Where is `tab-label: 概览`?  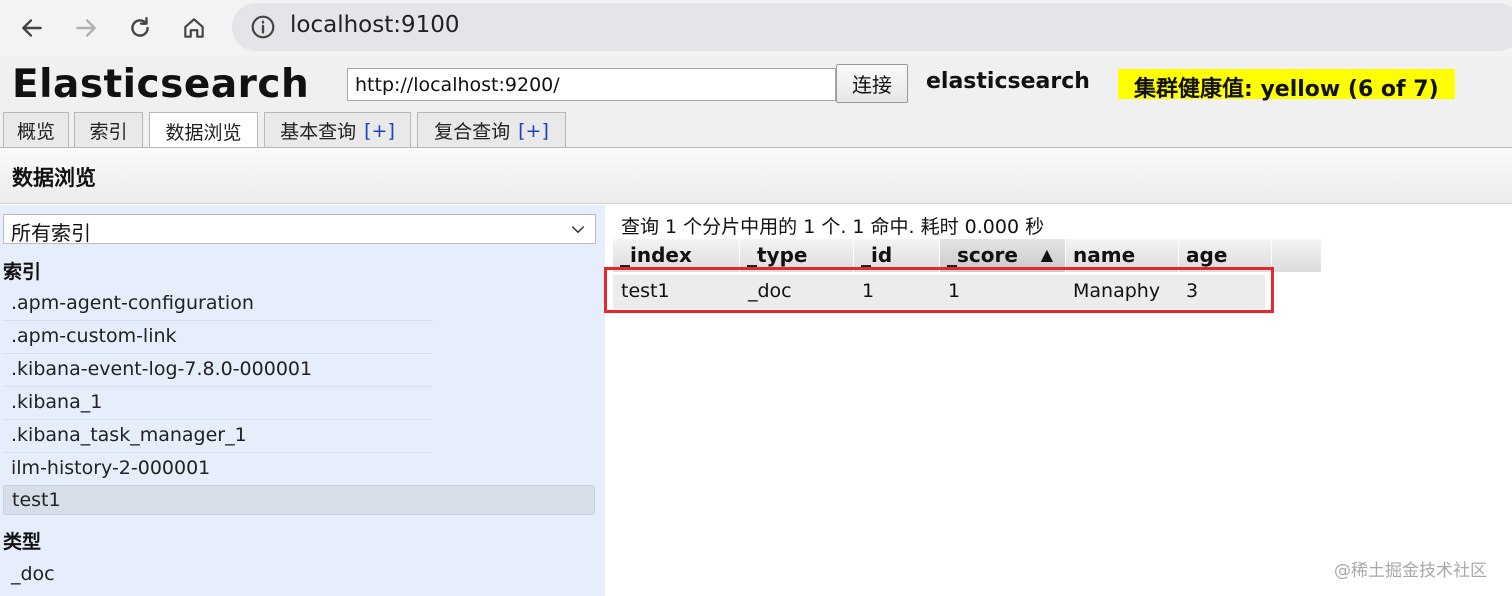
tab-label: 概览 is located at coordinates (35, 132).